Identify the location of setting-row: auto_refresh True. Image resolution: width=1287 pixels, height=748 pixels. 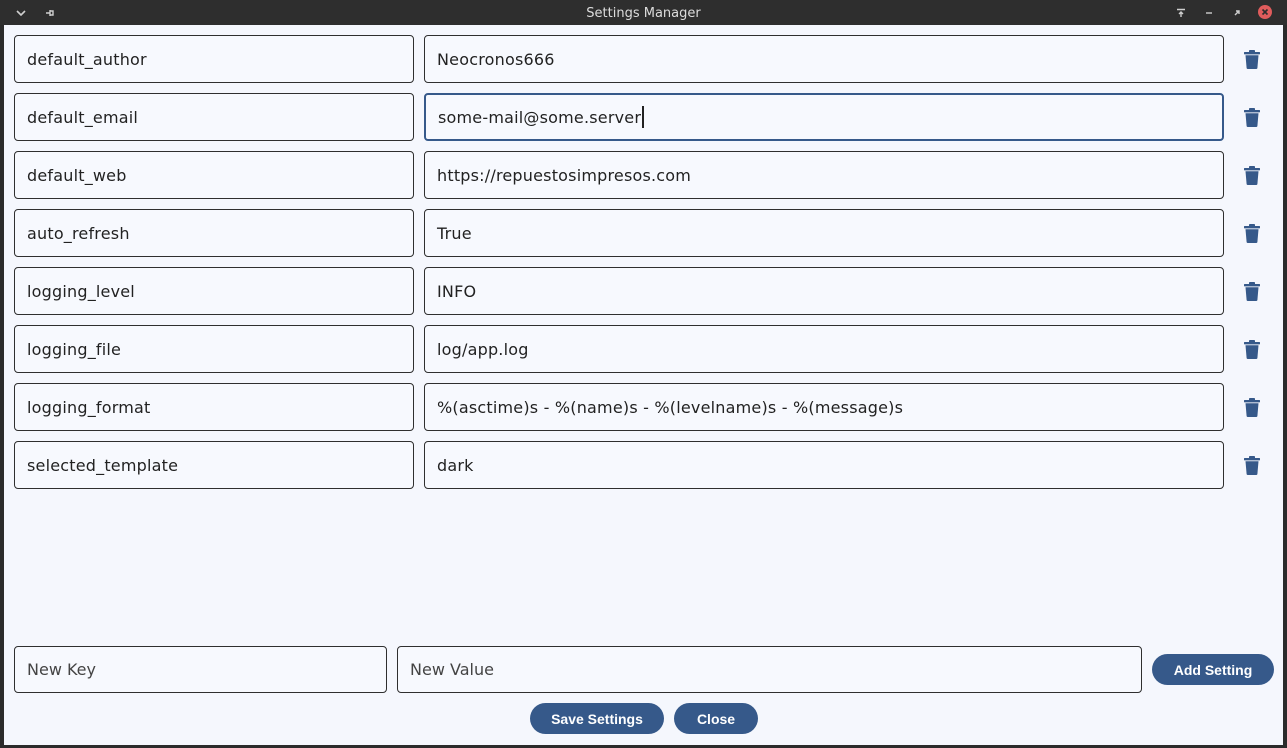
(644, 233).